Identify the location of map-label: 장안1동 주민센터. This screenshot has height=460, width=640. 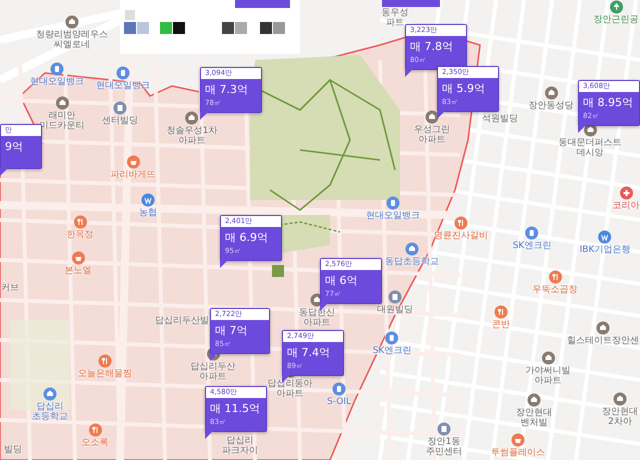
(444, 447).